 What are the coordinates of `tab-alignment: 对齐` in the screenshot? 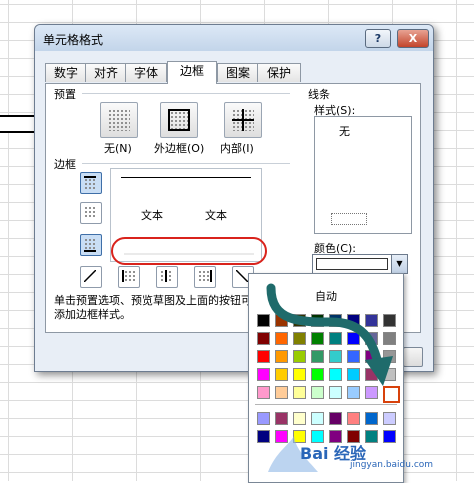 It's located at (106, 72).